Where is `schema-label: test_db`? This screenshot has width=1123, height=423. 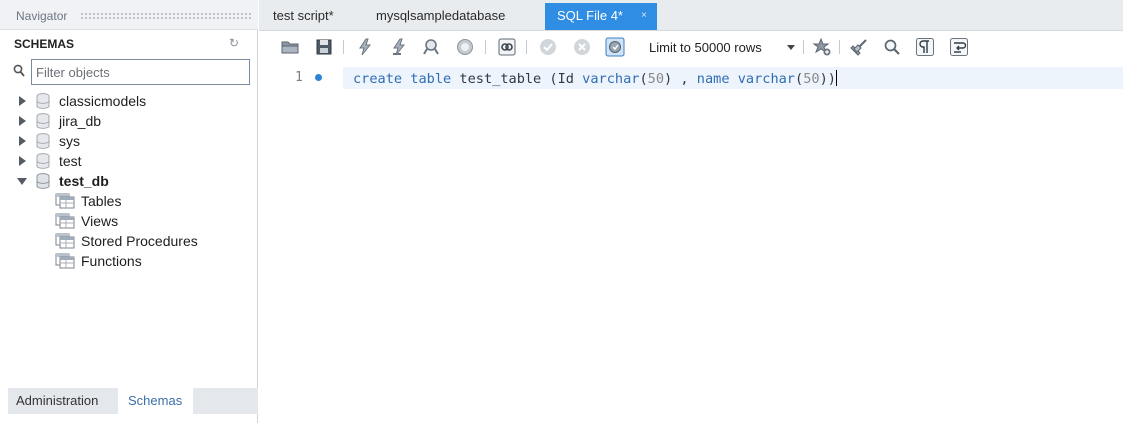
schema-label: test_db is located at coordinates (84, 181).